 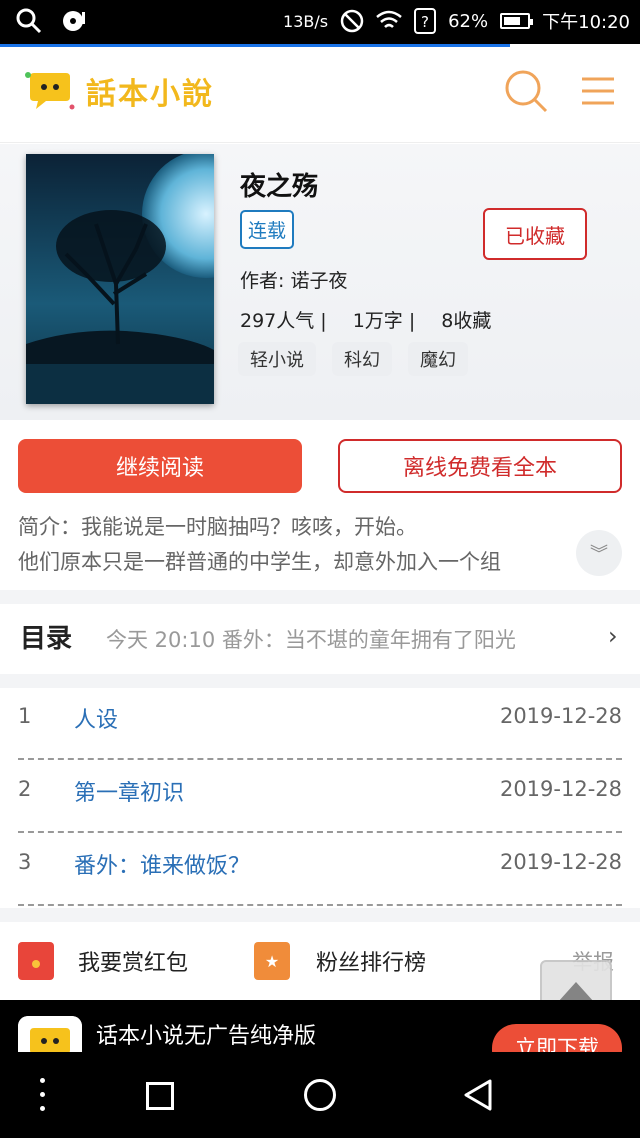 I want to click on download-now-button: 立即下载, so click(x=557, y=1038).